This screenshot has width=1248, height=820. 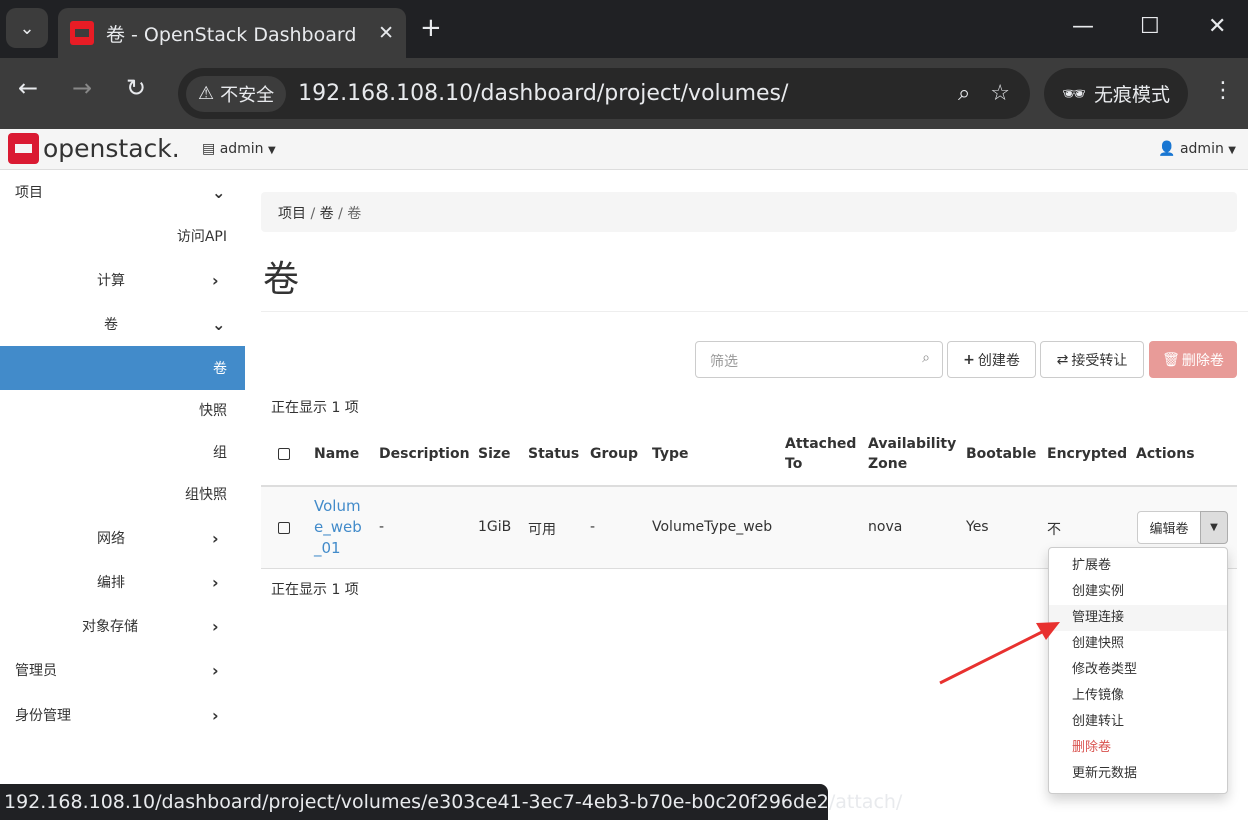 What do you see at coordinates (110, 627) in the screenshot?
I see `sidebar-item-label: 对象存储` at bounding box center [110, 627].